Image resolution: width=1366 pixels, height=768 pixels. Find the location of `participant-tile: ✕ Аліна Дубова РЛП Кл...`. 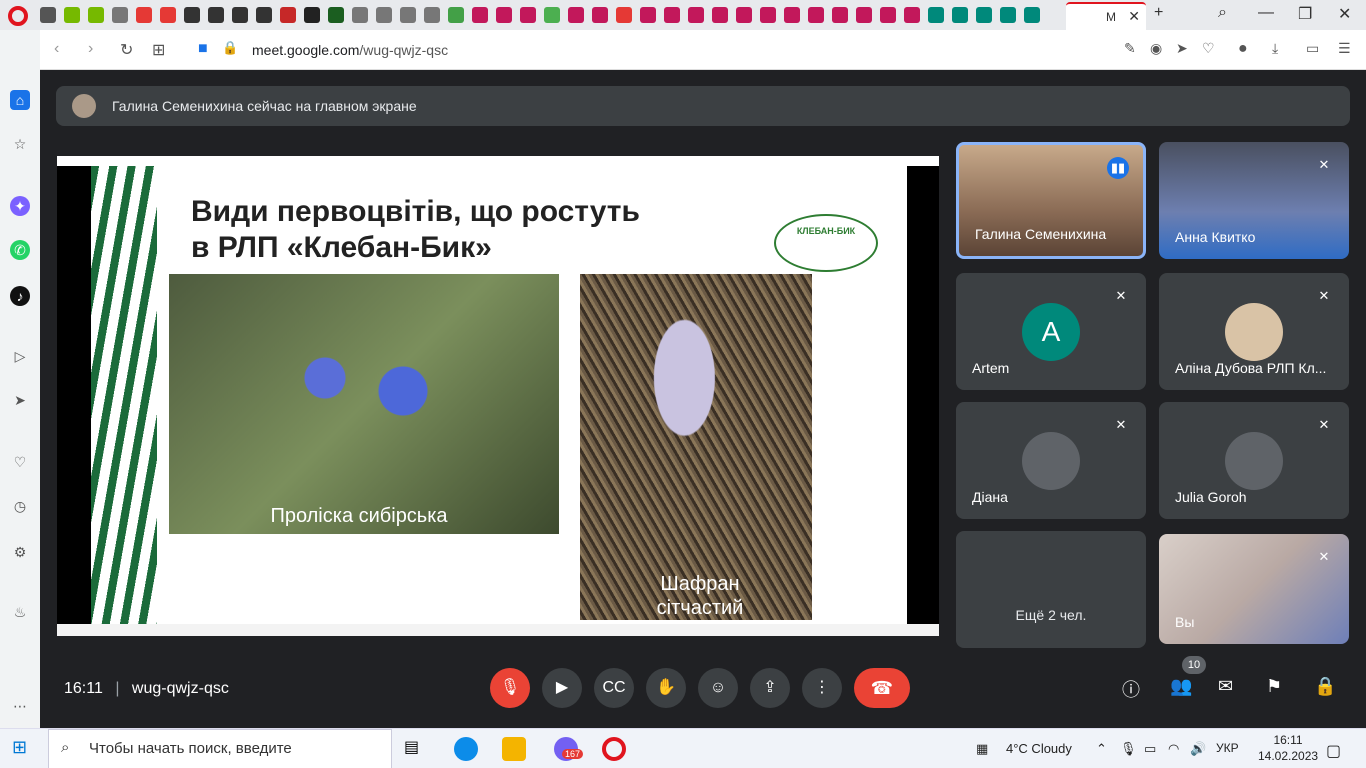

participant-tile: ✕ Аліна Дубова РЛП Кл... is located at coordinates (1254, 331).